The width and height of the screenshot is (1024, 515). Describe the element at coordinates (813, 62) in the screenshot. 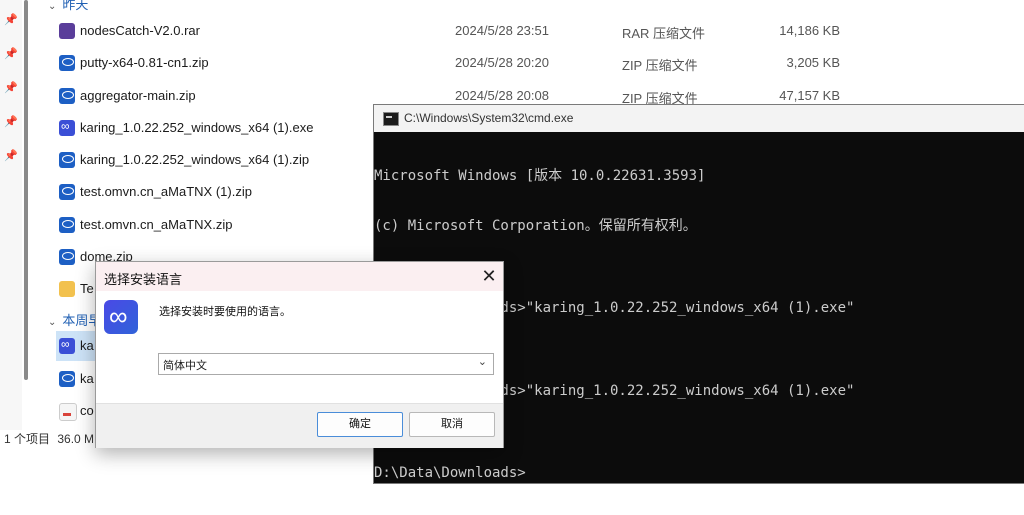

I see `file-size: 3,205 KB` at that location.